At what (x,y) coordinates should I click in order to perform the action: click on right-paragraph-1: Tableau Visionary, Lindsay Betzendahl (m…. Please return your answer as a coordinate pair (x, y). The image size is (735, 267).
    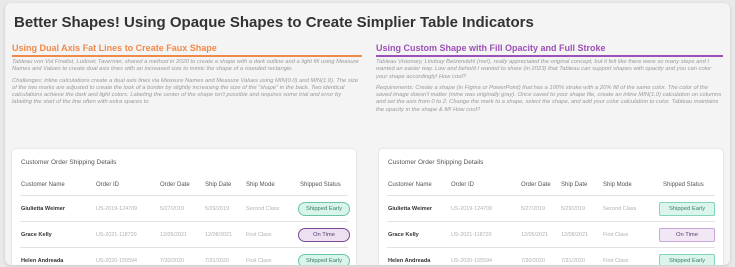
    Looking at the image, I should click on (544, 69).